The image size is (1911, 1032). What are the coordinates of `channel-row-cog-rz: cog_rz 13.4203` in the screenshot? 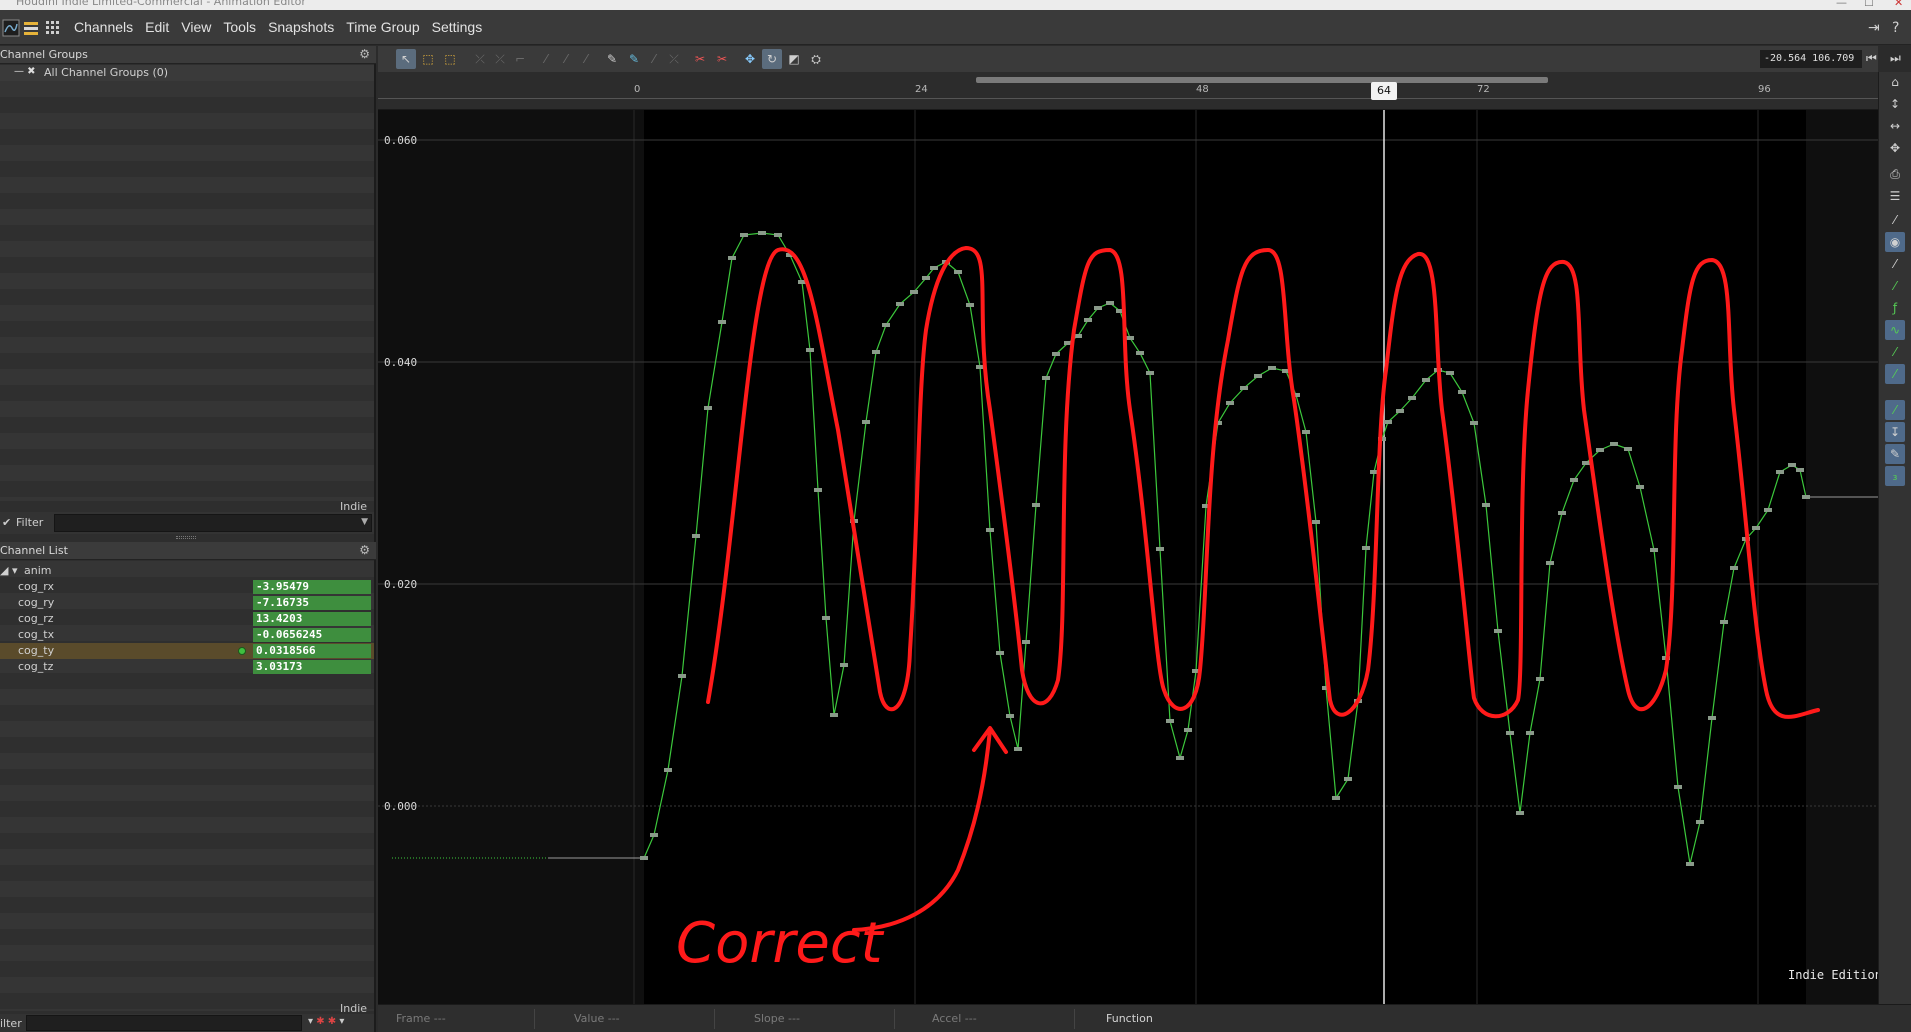 It's located at (187, 619).